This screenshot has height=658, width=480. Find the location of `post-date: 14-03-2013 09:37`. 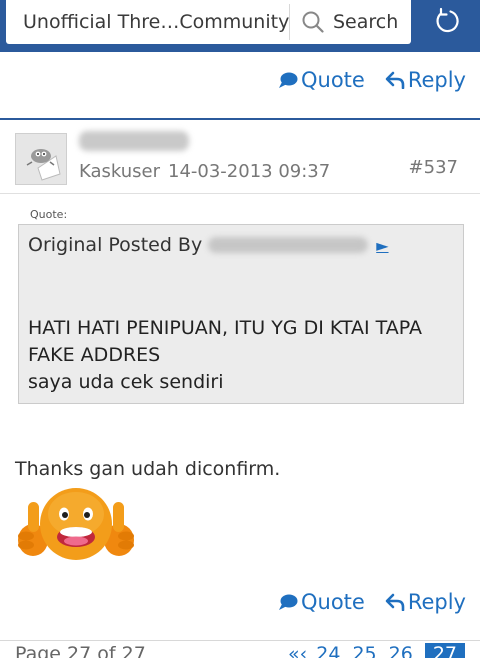

post-date: 14-03-2013 09:37 is located at coordinates (249, 171).